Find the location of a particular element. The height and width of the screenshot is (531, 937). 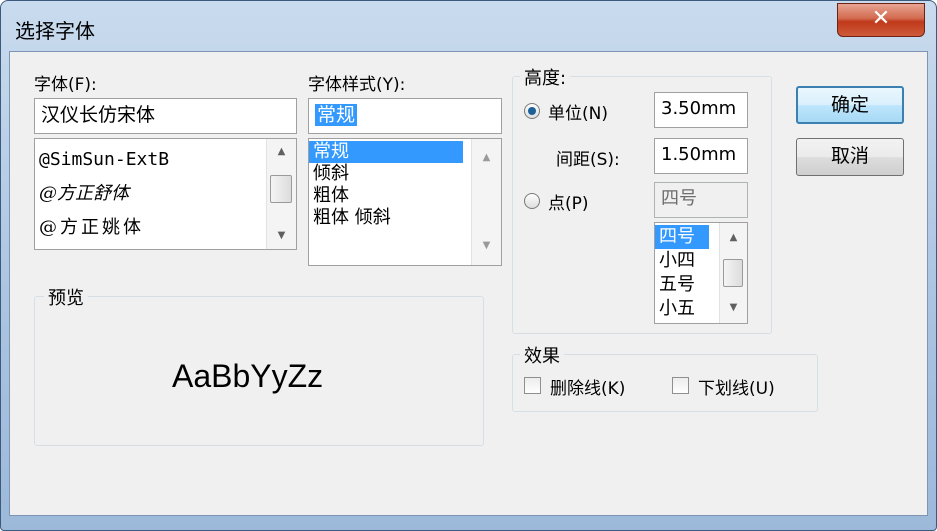

font-list-item: @SimSun-ExtB is located at coordinates (165, 160).